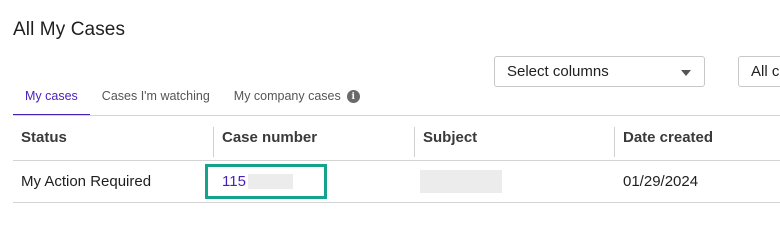 This screenshot has width=780, height=240. I want to click on case-filter-dropdown: All c, so click(759, 71).